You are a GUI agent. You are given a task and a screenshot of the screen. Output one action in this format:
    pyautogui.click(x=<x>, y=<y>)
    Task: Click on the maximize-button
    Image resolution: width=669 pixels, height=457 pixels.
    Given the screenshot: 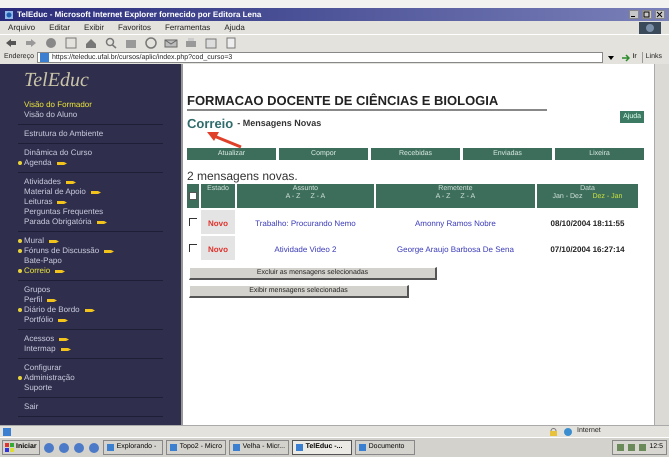 What is the action you would take?
    pyautogui.click(x=647, y=14)
    